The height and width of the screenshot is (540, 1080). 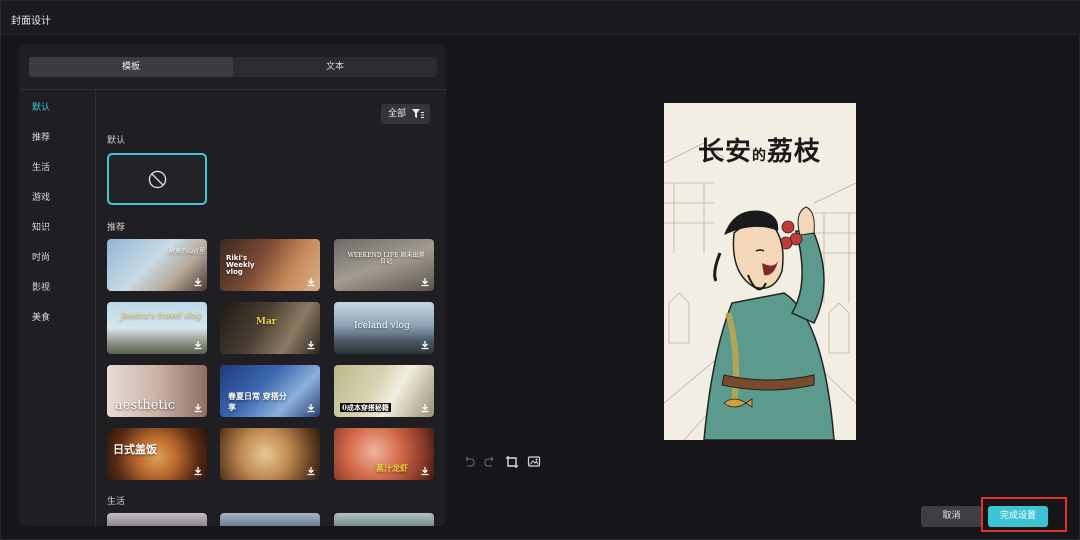 I want to click on template-caption: 春夏日常 穿搭分享, so click(x=257, y=401).